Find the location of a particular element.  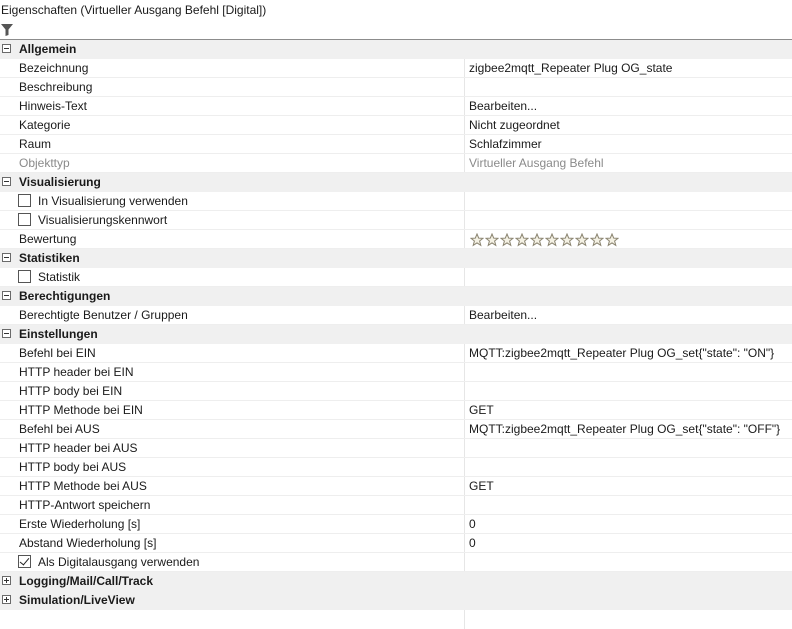

property-label: Als Digitalausgang verwenden is located at coordinates (119, 562).